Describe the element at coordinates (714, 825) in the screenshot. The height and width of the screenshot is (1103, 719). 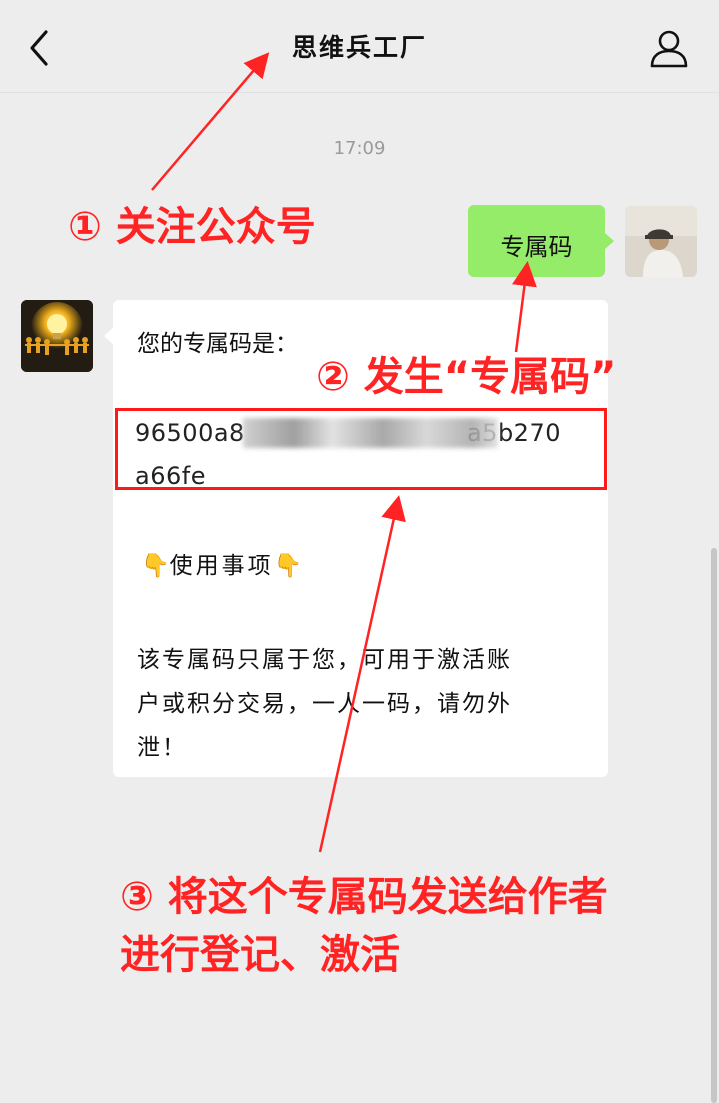
I see `scrollbar` at that location.